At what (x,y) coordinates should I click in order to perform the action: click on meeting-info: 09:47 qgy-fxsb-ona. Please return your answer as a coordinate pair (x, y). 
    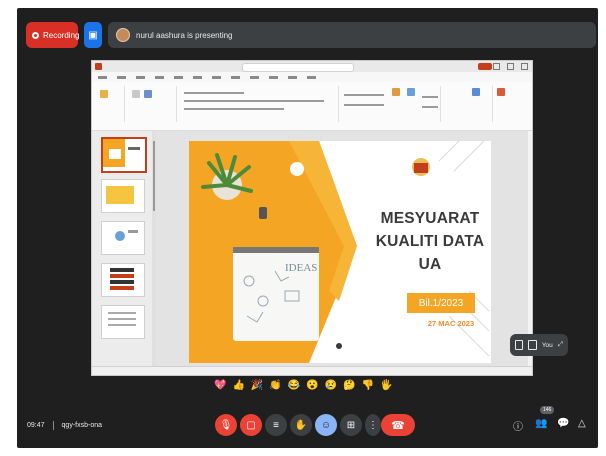
    Looking at the image, I should click on (64, 425).